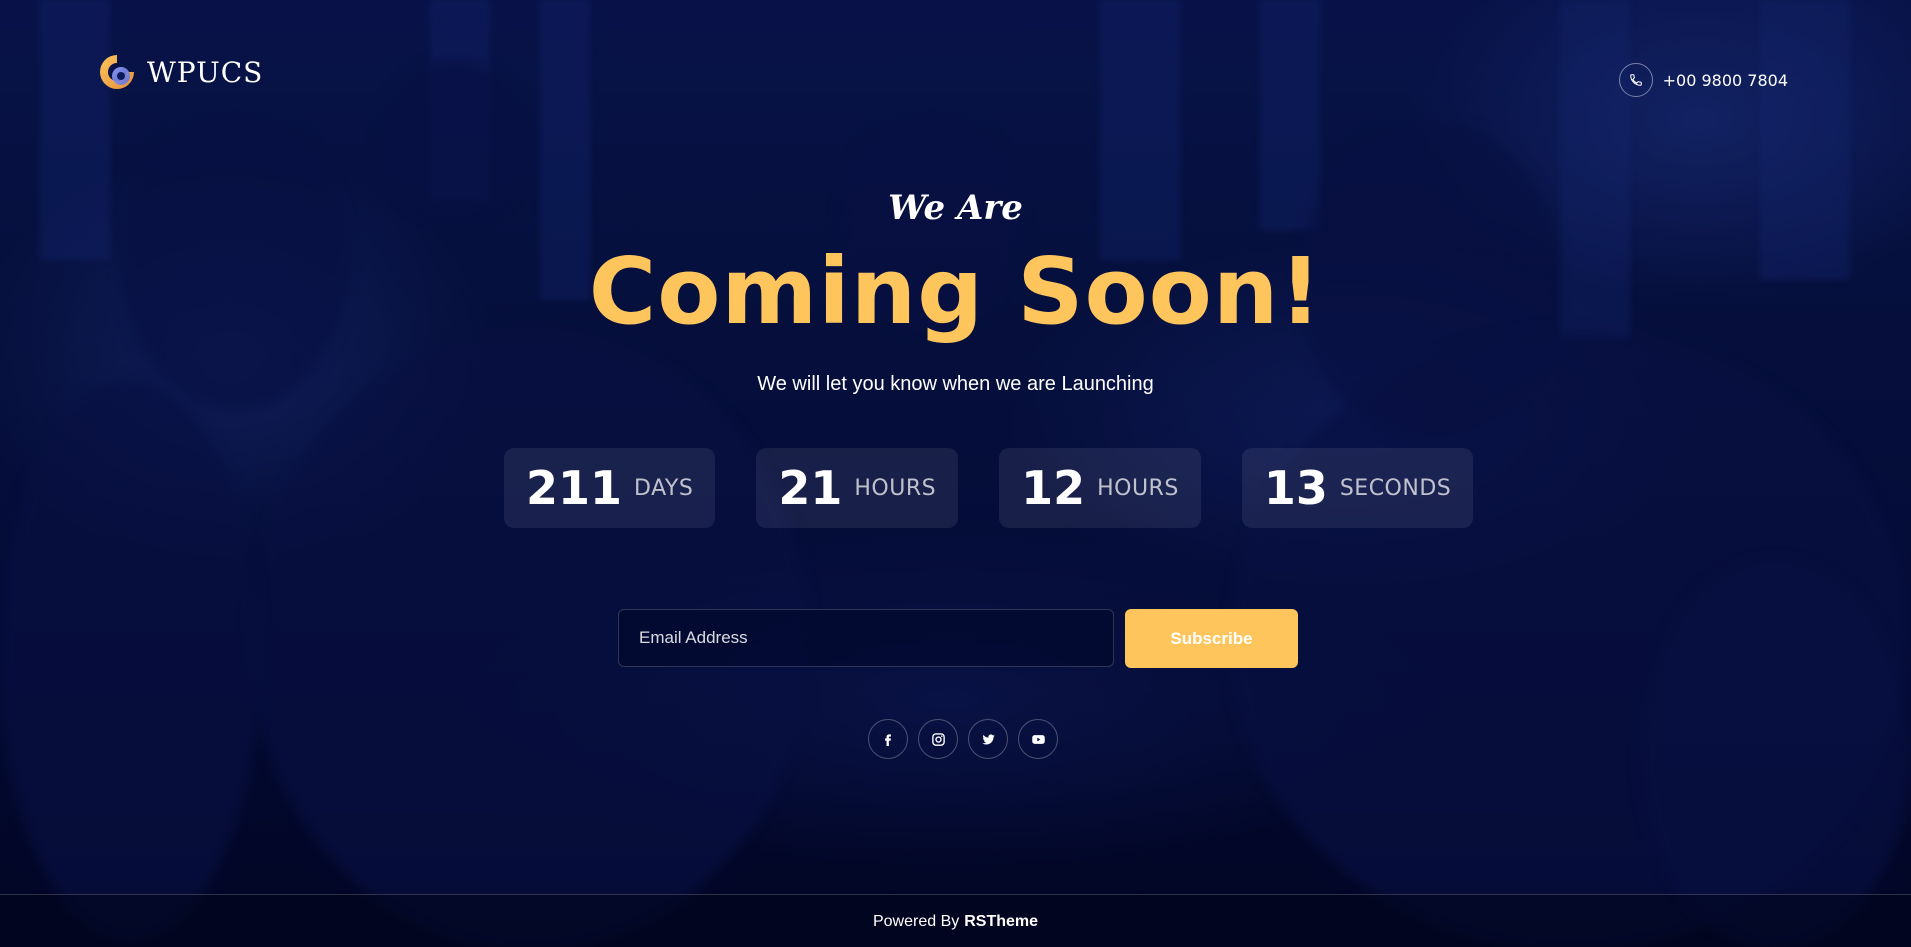 This screenshot has height=947, width=1911. I want to click on countdown-timer: 211 DAYS 21 HOURS 12 HOURS 13 SECONDS, so click(989, 488).